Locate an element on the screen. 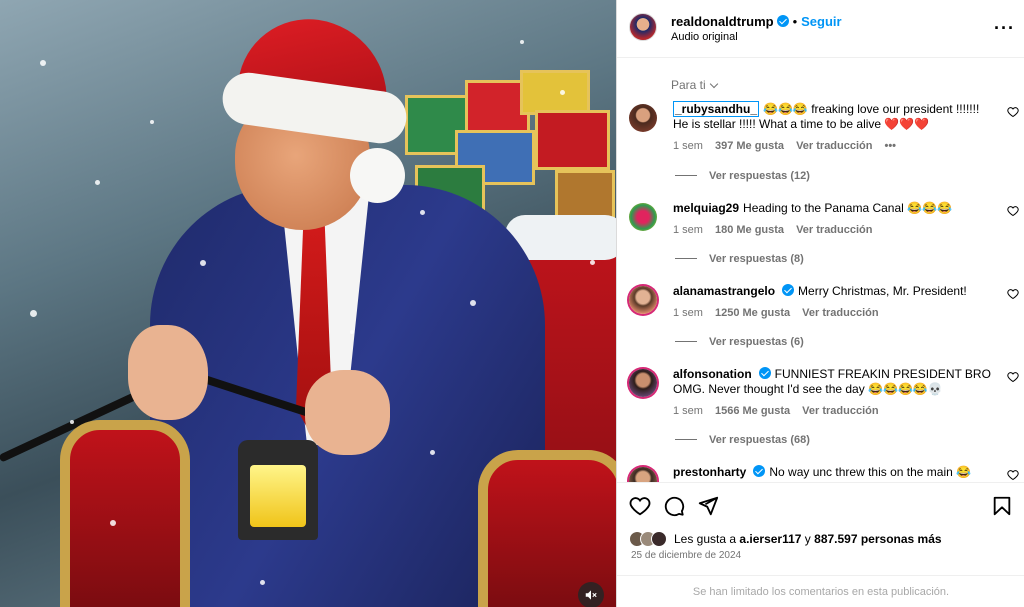 This screenshot has width=1024, height=607. comment-likes: 397 Me gusta is located at coordinates (749, 146).